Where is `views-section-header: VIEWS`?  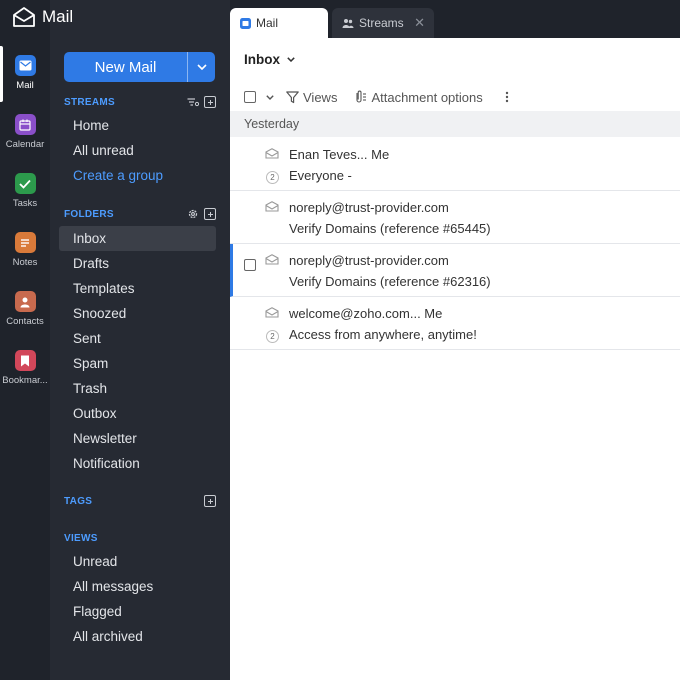
views-section-header: VIEWS is located at coordinates (140, 538).